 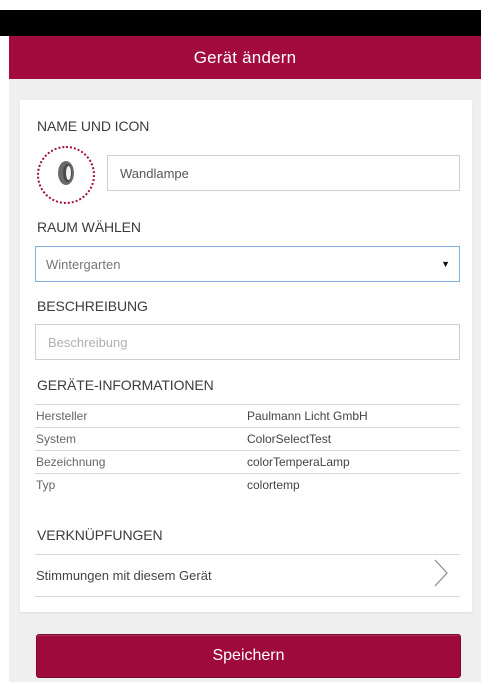 I want to click on info-row-type: Typ colortemp, so click(x=247, y=484).